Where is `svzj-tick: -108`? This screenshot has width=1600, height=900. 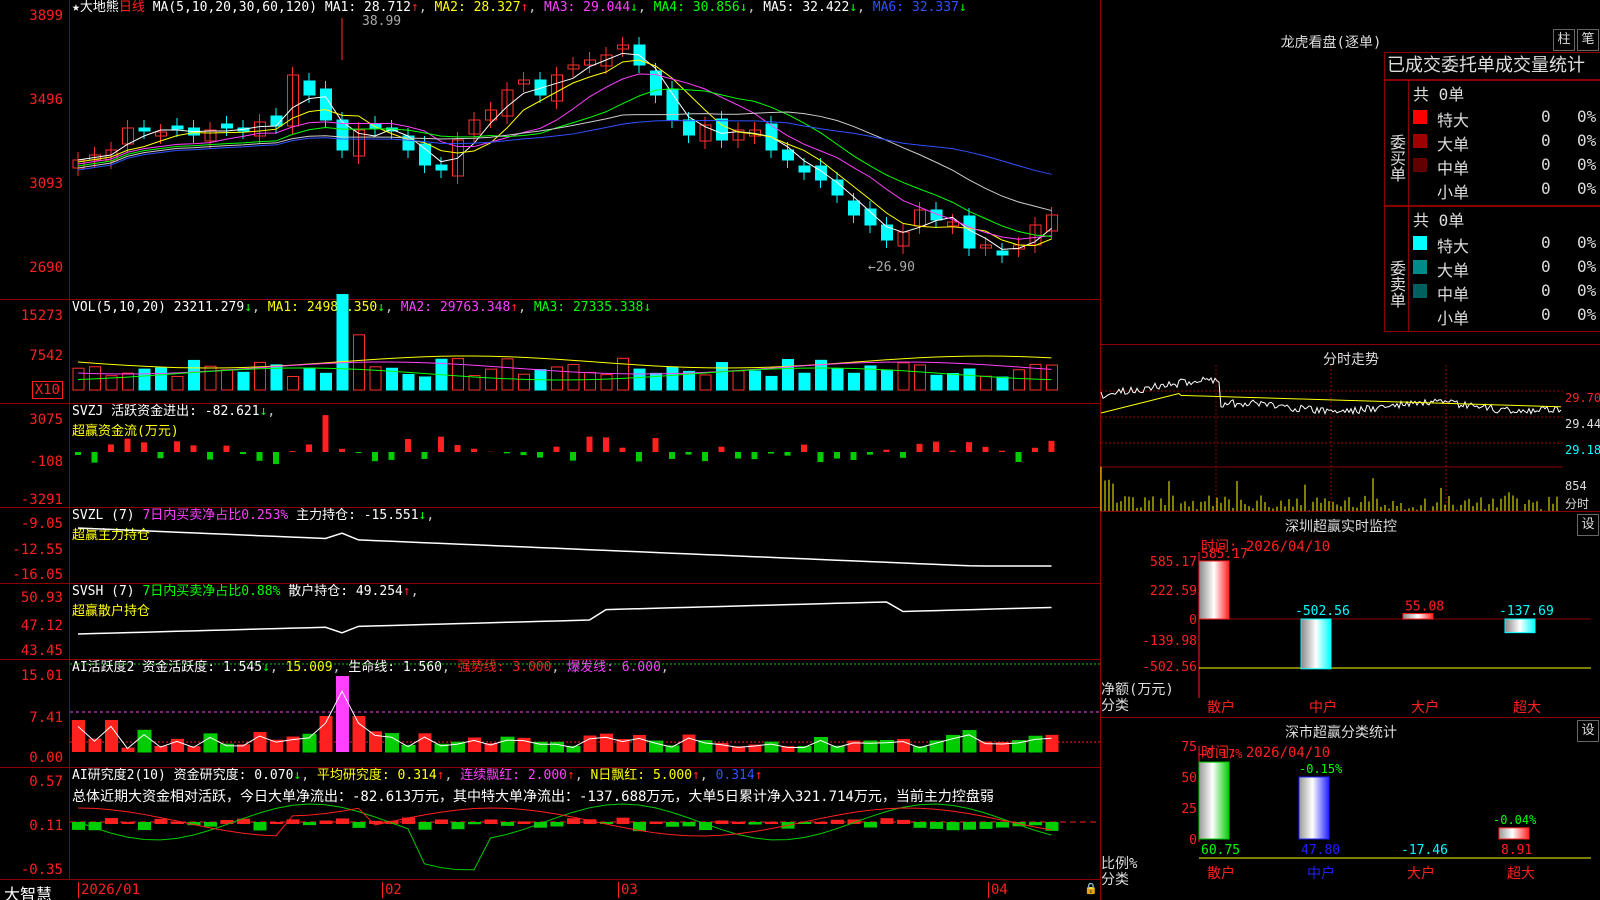
svzj-tick: -108 is located at coordinates (46, 462).